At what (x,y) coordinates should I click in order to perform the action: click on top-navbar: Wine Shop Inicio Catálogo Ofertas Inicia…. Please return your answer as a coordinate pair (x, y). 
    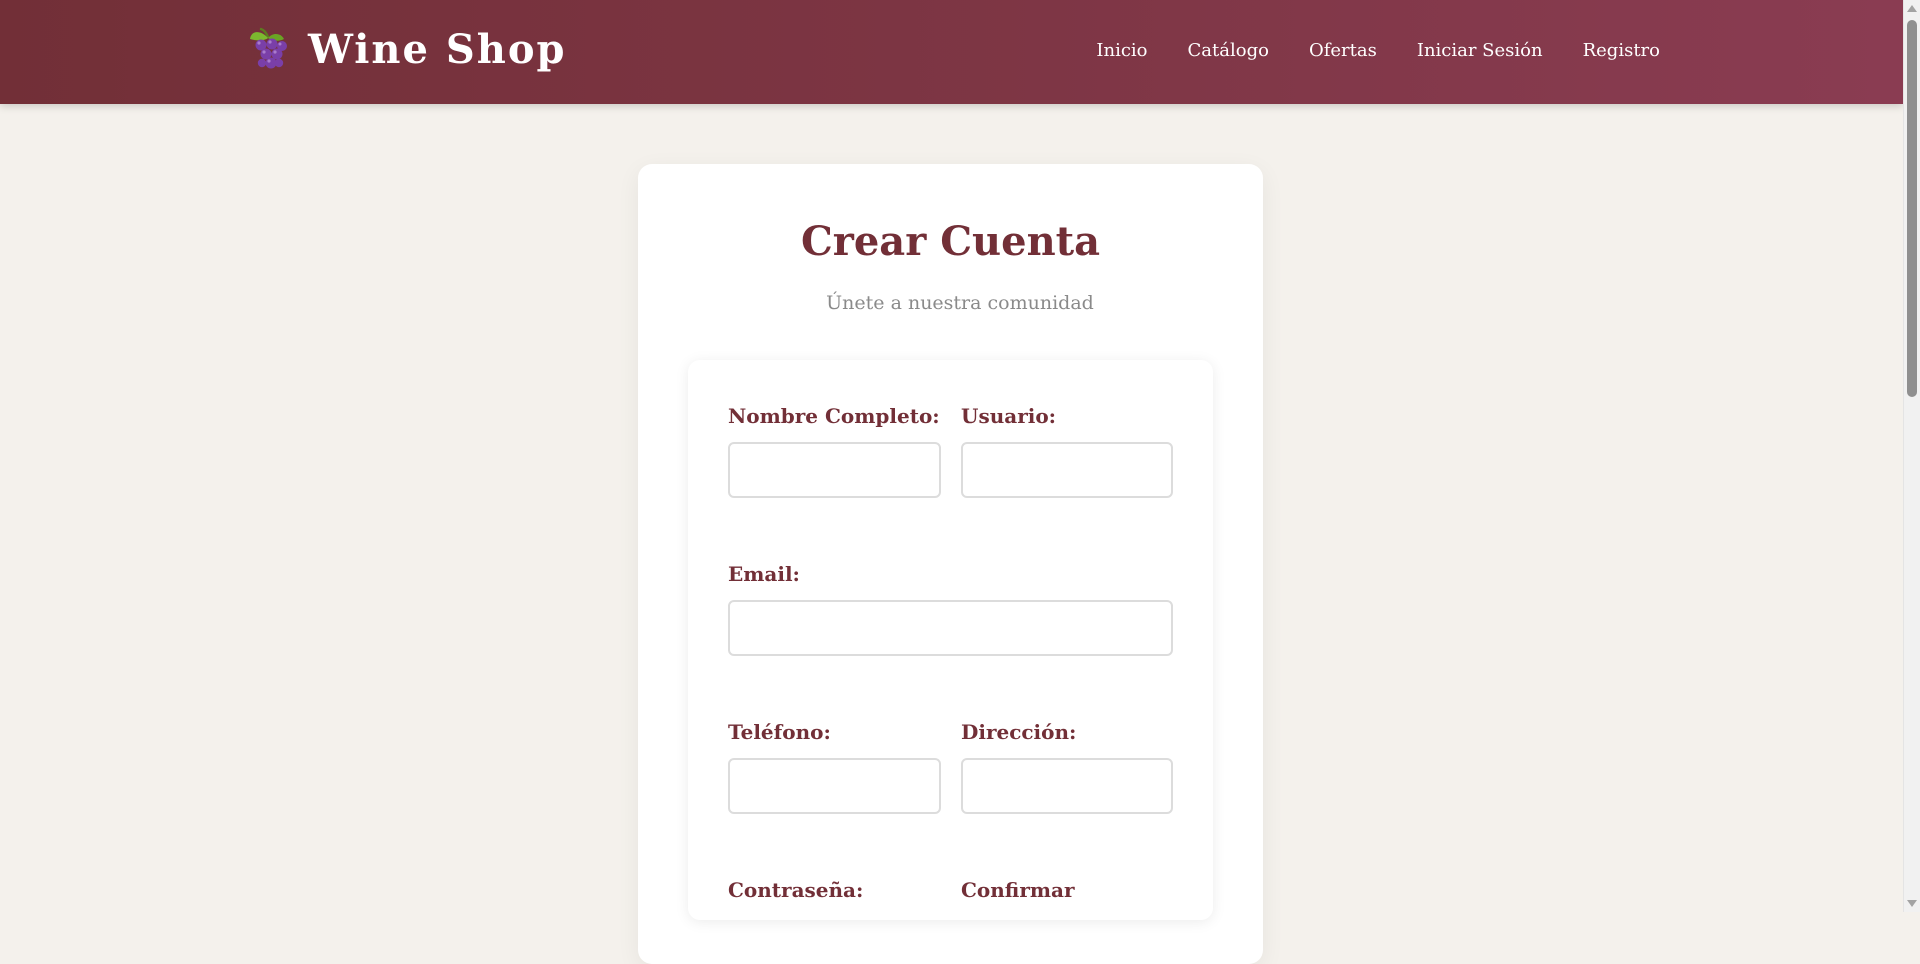
    Looking at the image, I should click on (951, 52).